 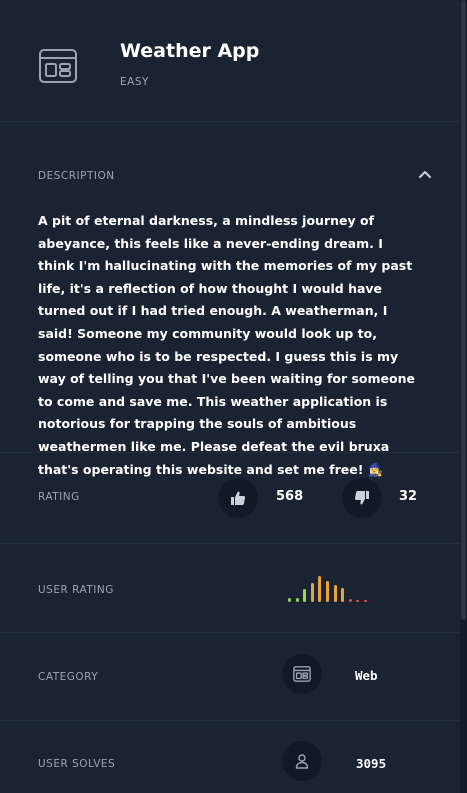 I want to click on user-solves-label: USER SOLVES, so click(x=77, y=764).